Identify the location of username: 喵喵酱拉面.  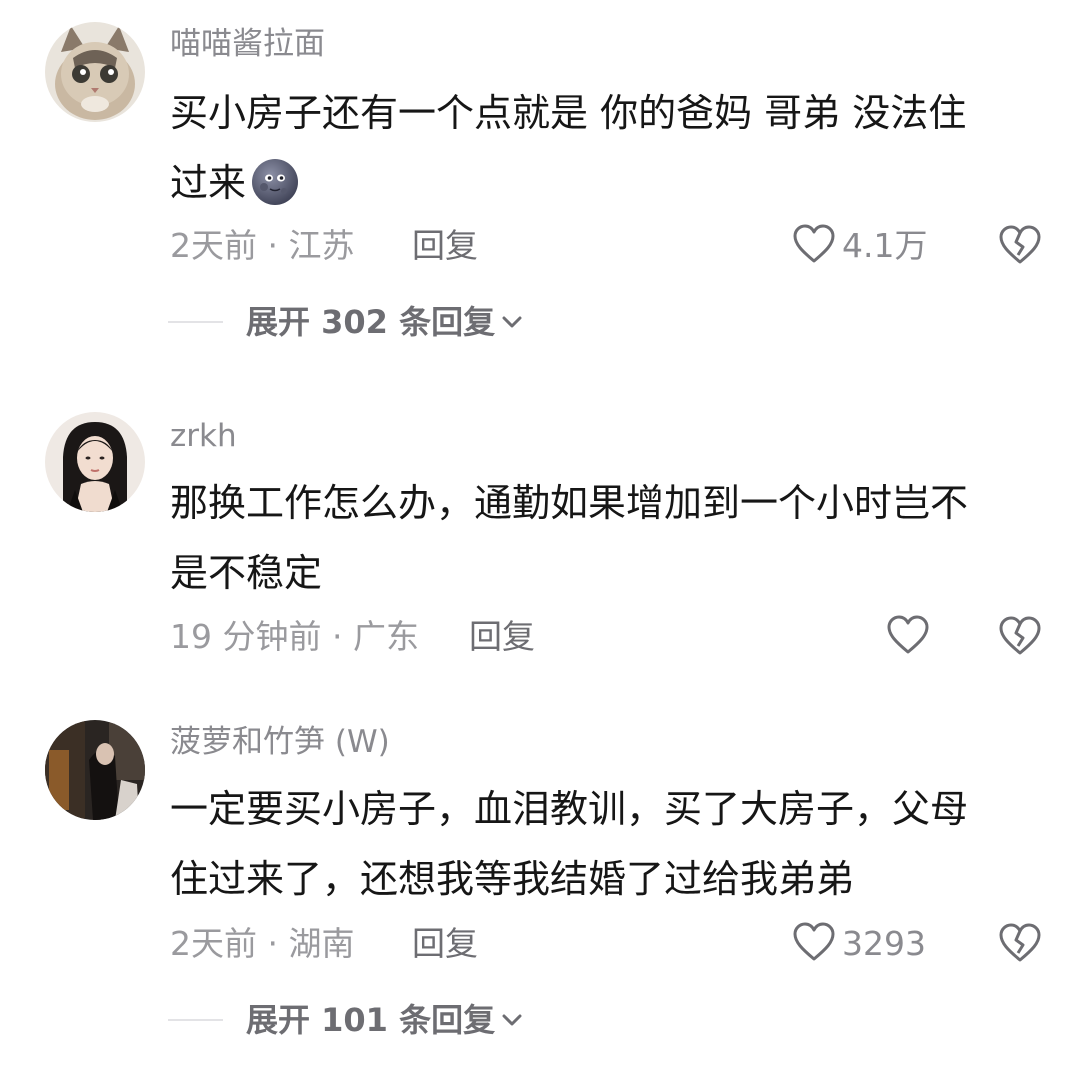
(247, 44).